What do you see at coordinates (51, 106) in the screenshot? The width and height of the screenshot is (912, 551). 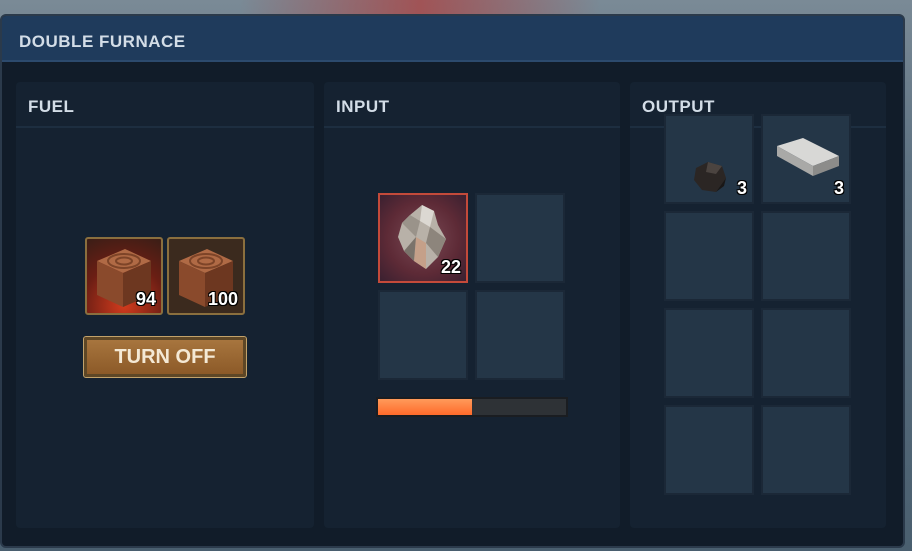 I see `fuel-label: FUEL` at bounding box center [51, 106].